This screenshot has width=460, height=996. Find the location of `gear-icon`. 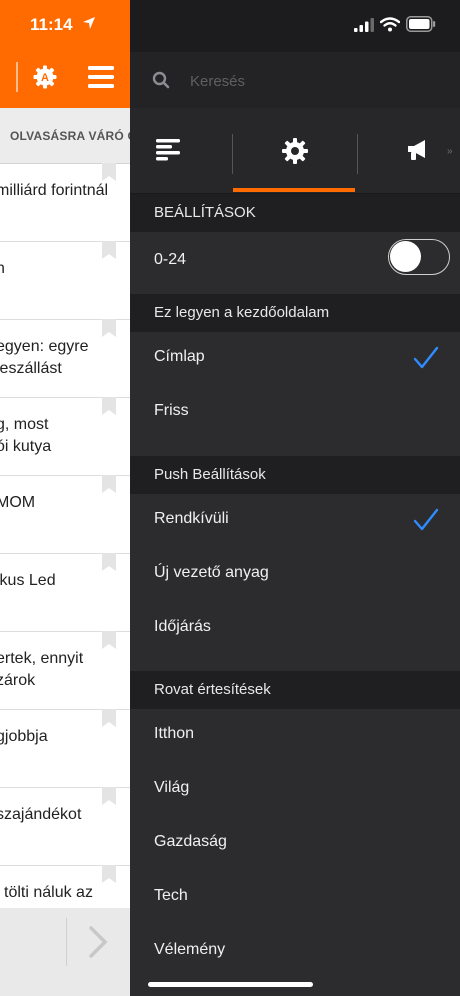

gear-icon is located at coordinates (295, 151).